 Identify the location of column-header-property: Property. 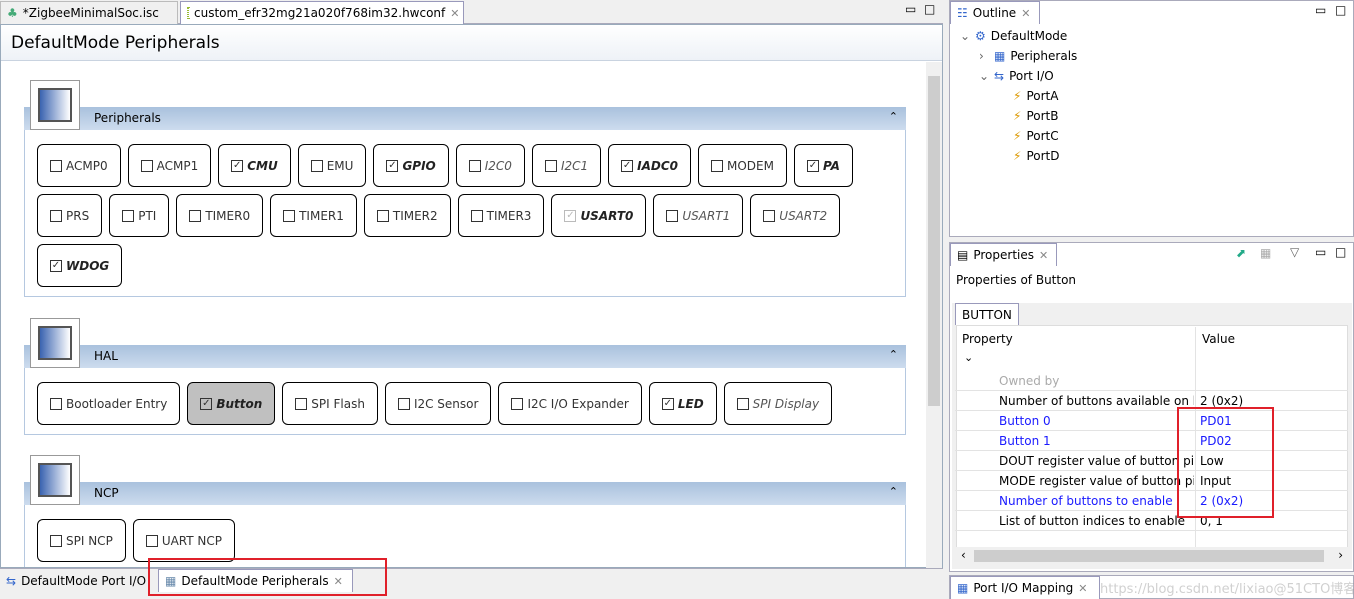
(987, 339).